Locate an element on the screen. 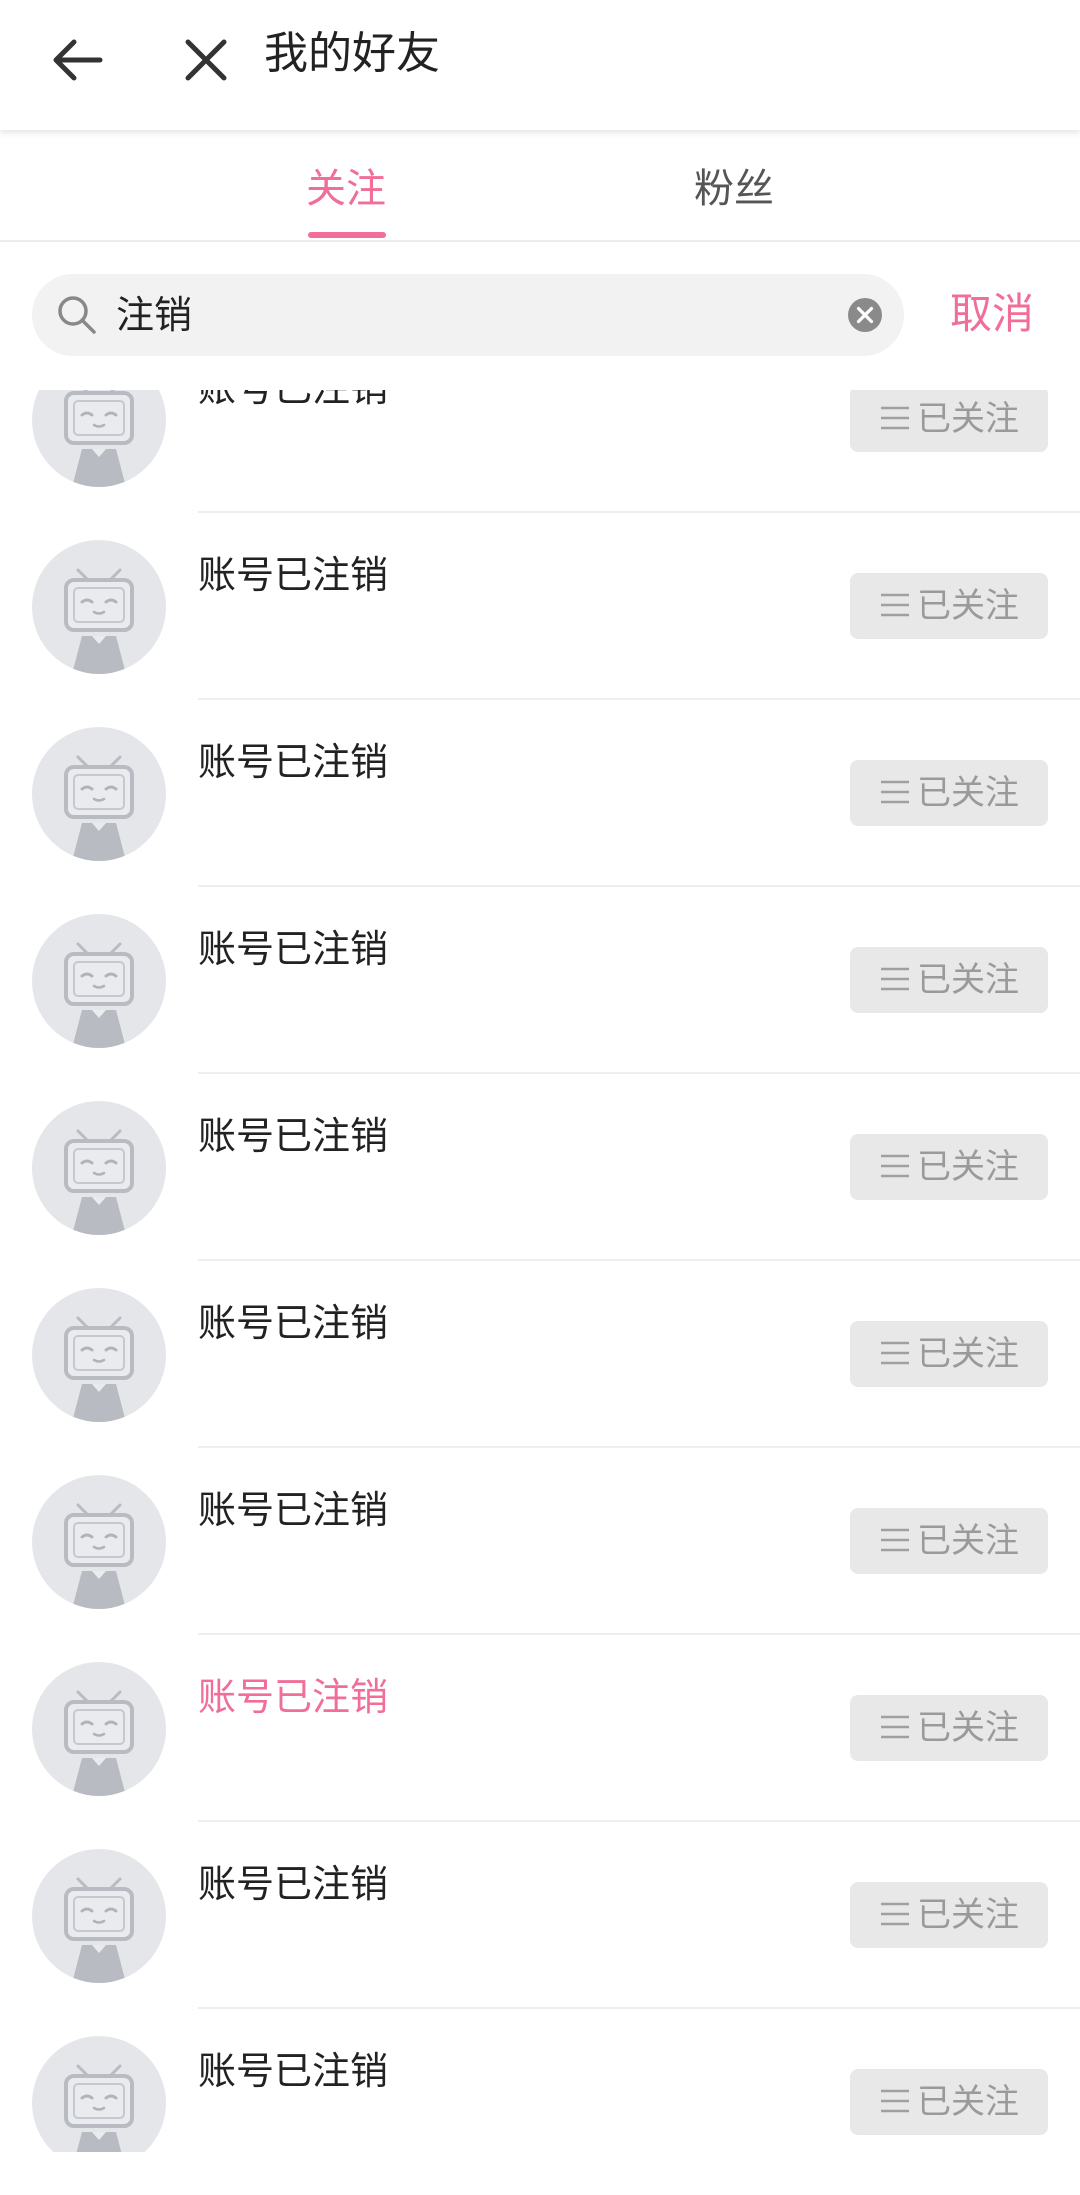 This screenshot has width=1080, height=2195. cancel-button: 取消 is located at coordinates (992, 314).